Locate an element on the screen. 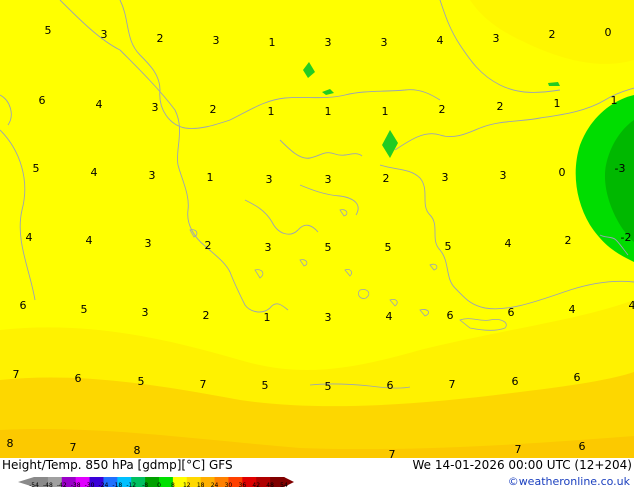 Image resolution: width=634 pixels, height=491 pixels. credit-link: ©weatheronline.co.uk is located at coordinates (569, 481).